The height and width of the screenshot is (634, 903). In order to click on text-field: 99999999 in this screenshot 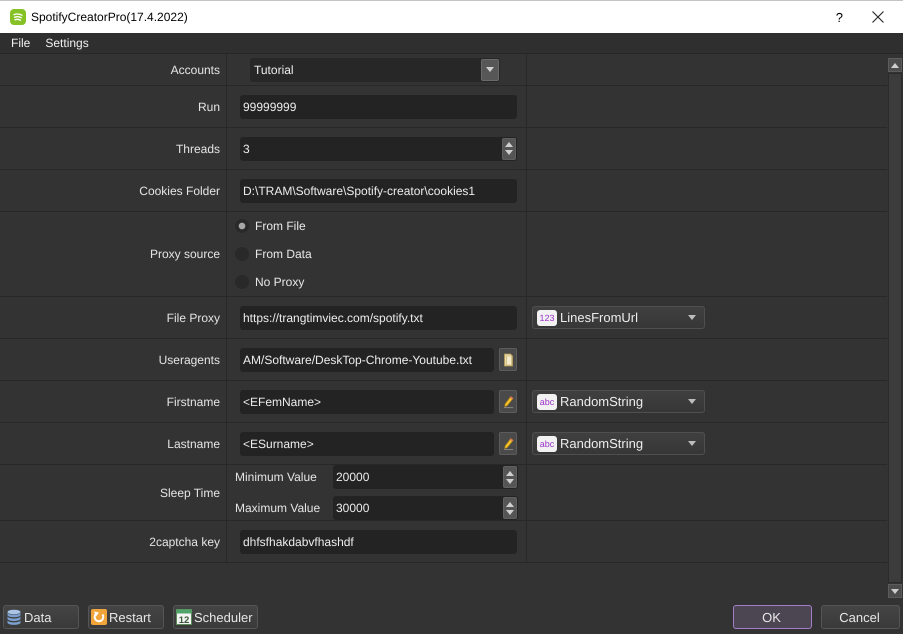, I will do `click(378, 106)`.